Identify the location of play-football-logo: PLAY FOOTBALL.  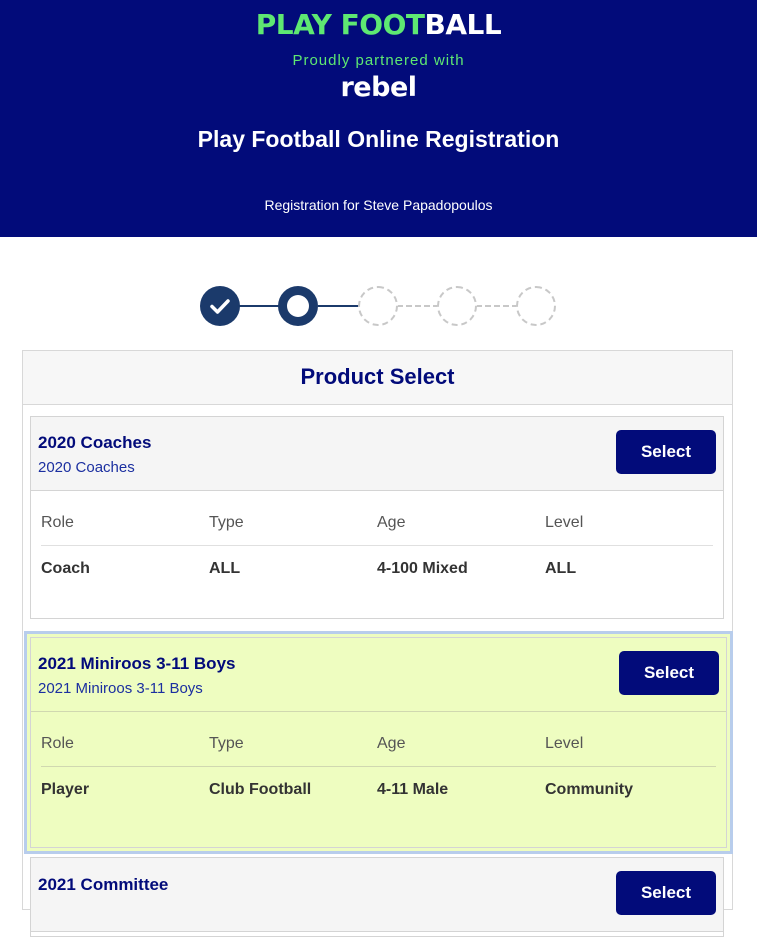
(378, 24).